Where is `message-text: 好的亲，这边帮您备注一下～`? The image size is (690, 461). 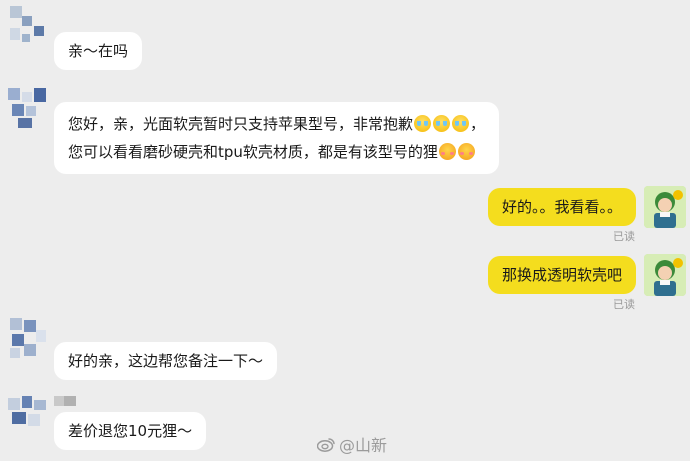
message-text: 好的亲，这边帮您备注一下～ is located at coordinates (166, 361).